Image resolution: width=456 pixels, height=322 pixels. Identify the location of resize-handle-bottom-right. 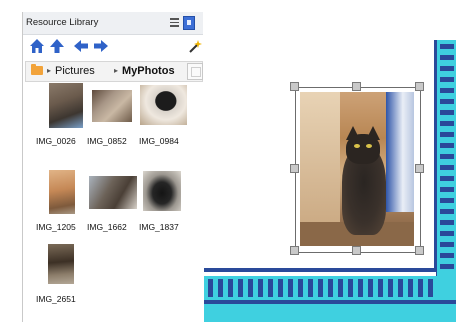
(419, 250).